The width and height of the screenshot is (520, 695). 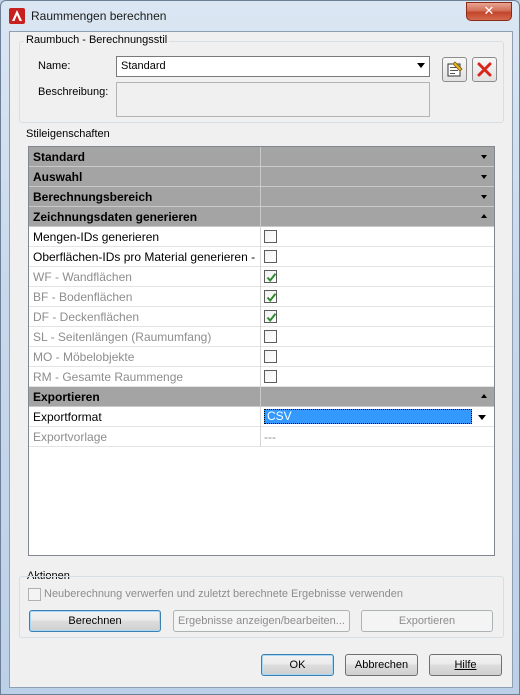 What do you see at coordinates (96, 237) in the screenshot?
I see `property-label: Mengen-IDs generieren` at bounding box center [96, 237].